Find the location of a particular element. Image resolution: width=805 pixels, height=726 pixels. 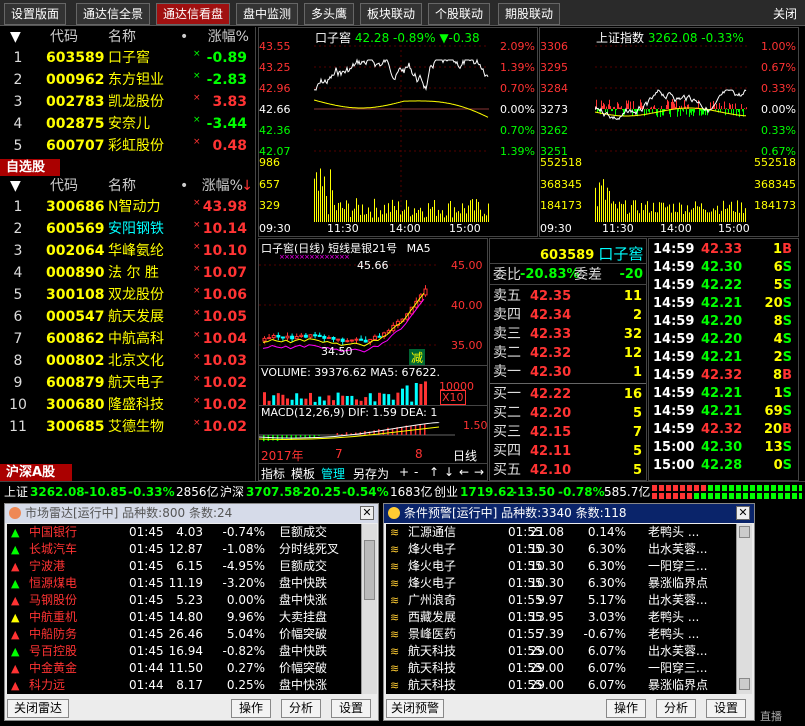

stock-row: 1 300686 N智动力 × 43.98 is located at coordinates (127, 207).